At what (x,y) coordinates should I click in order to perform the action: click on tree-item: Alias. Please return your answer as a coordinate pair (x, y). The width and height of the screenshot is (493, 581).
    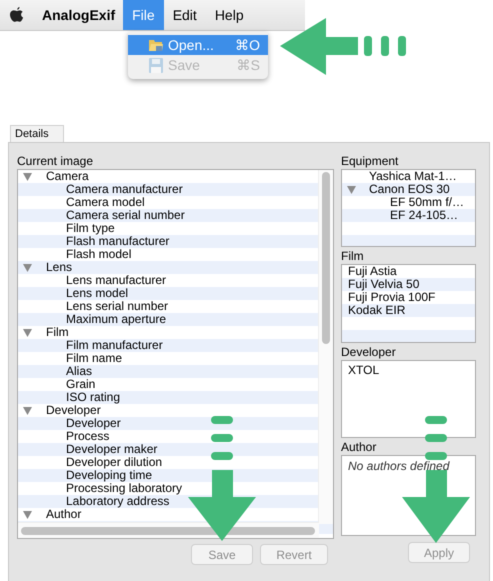
    Looking at the image, I should click on (79, 371).